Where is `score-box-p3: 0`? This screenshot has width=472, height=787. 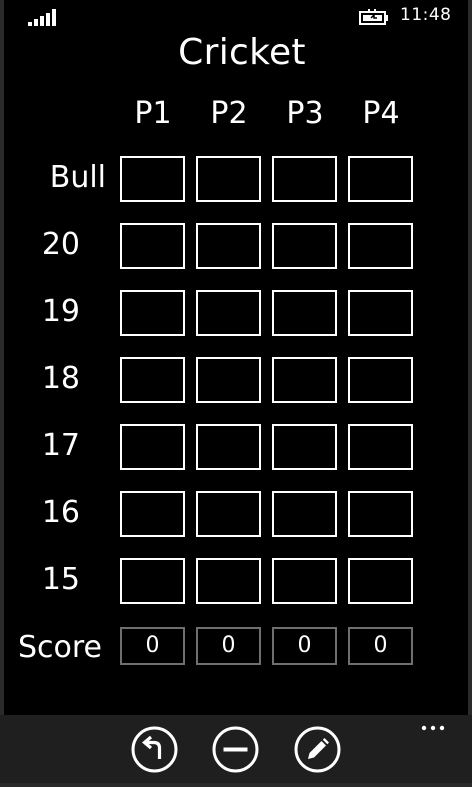 score-box-p3: 0 is located at coordinates (304, 646).